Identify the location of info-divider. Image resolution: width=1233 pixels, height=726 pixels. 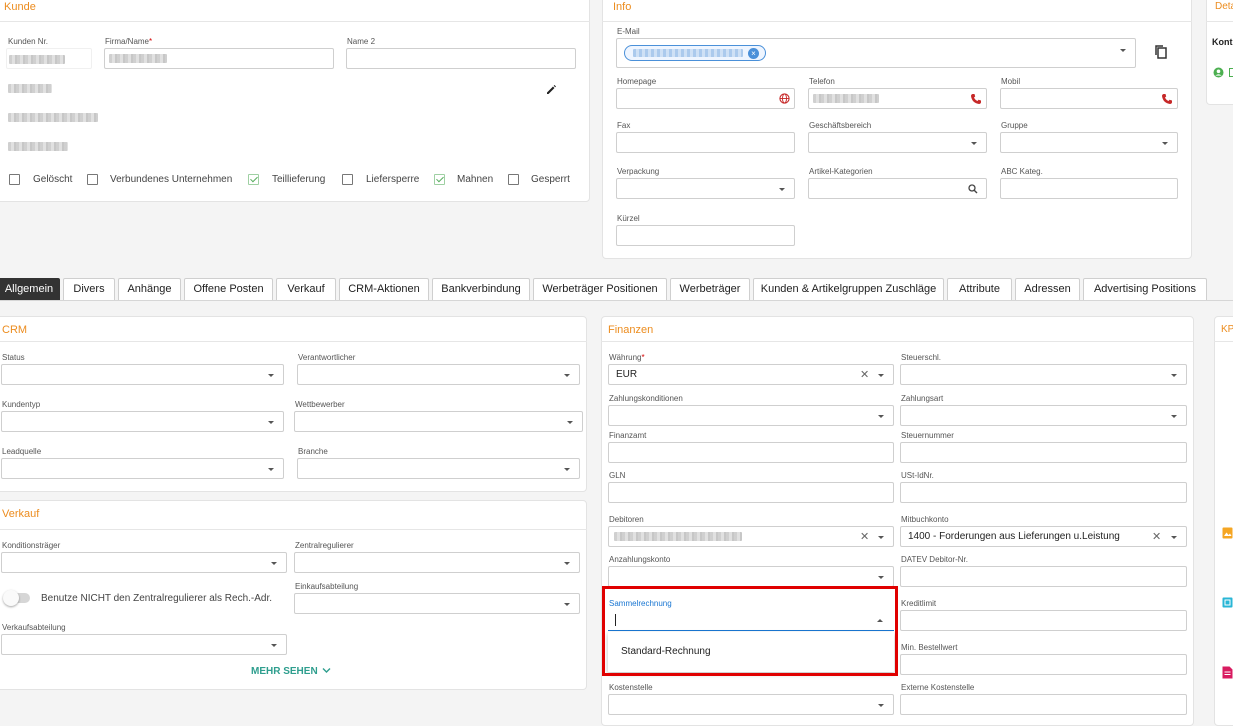
(897, 21).